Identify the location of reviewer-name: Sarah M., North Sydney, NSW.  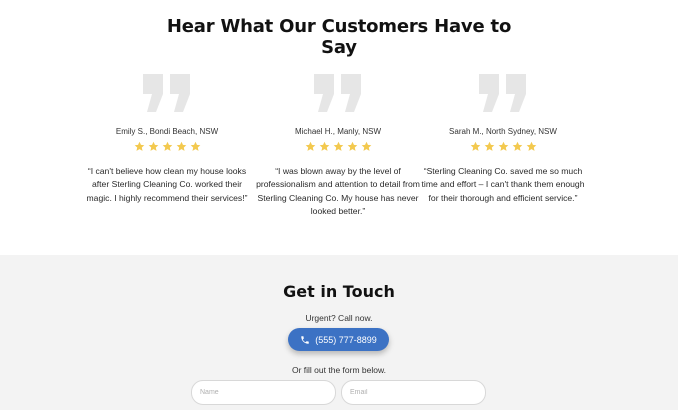
(503, 131).